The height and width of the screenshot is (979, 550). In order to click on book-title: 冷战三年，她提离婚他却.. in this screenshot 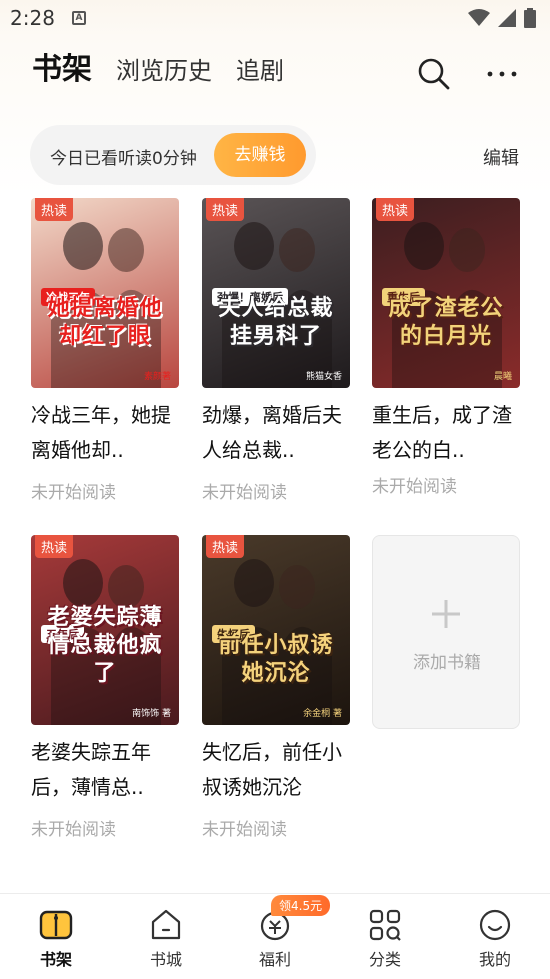, I will do `click(106, 434)`.